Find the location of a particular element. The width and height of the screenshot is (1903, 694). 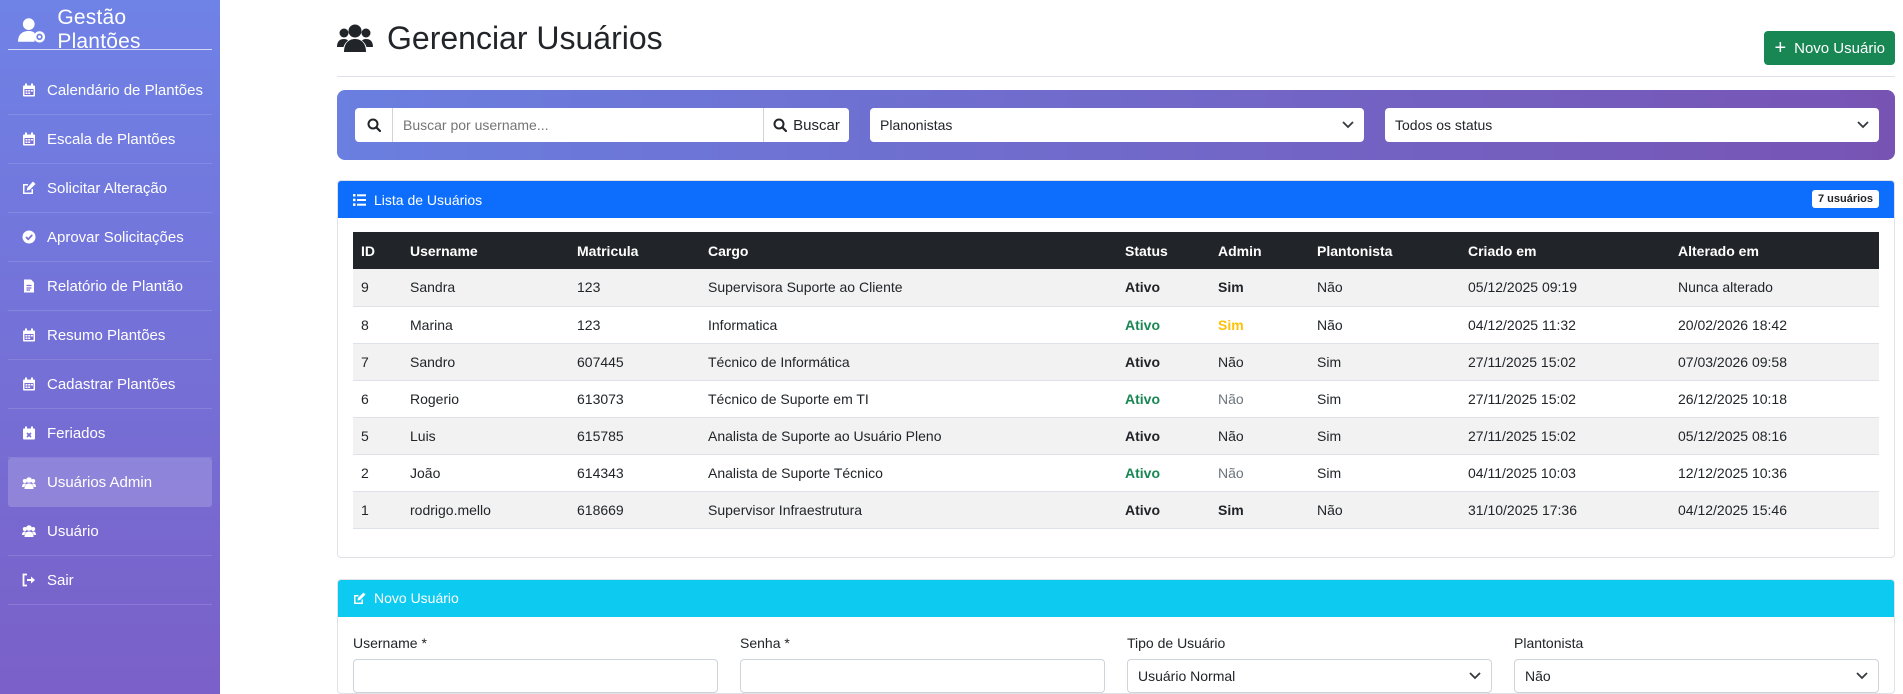

sidebar-item-relatorio-de-plantao: Relatório de Plantão is located at coordinates (110, 286).